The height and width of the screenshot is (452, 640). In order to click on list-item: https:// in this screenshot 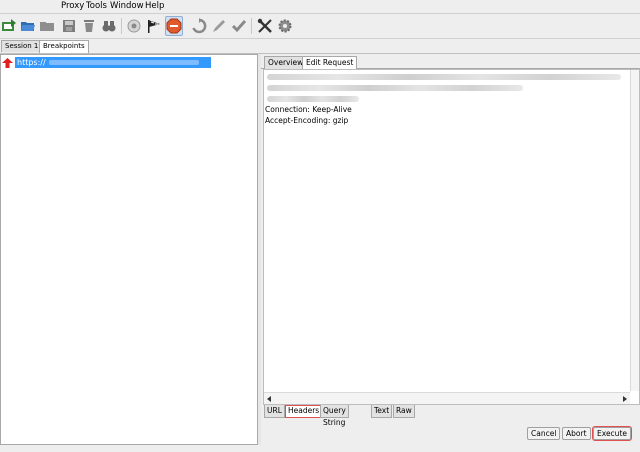, I will do `click(106, 62)`.